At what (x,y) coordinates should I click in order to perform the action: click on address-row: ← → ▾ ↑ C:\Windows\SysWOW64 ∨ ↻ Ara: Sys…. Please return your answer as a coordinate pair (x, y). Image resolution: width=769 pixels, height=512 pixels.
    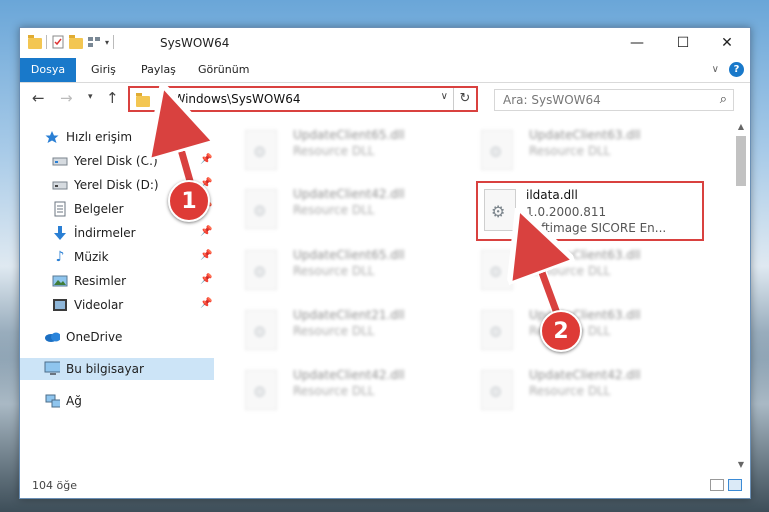
    Looking at the image, I should click on (385, 100).